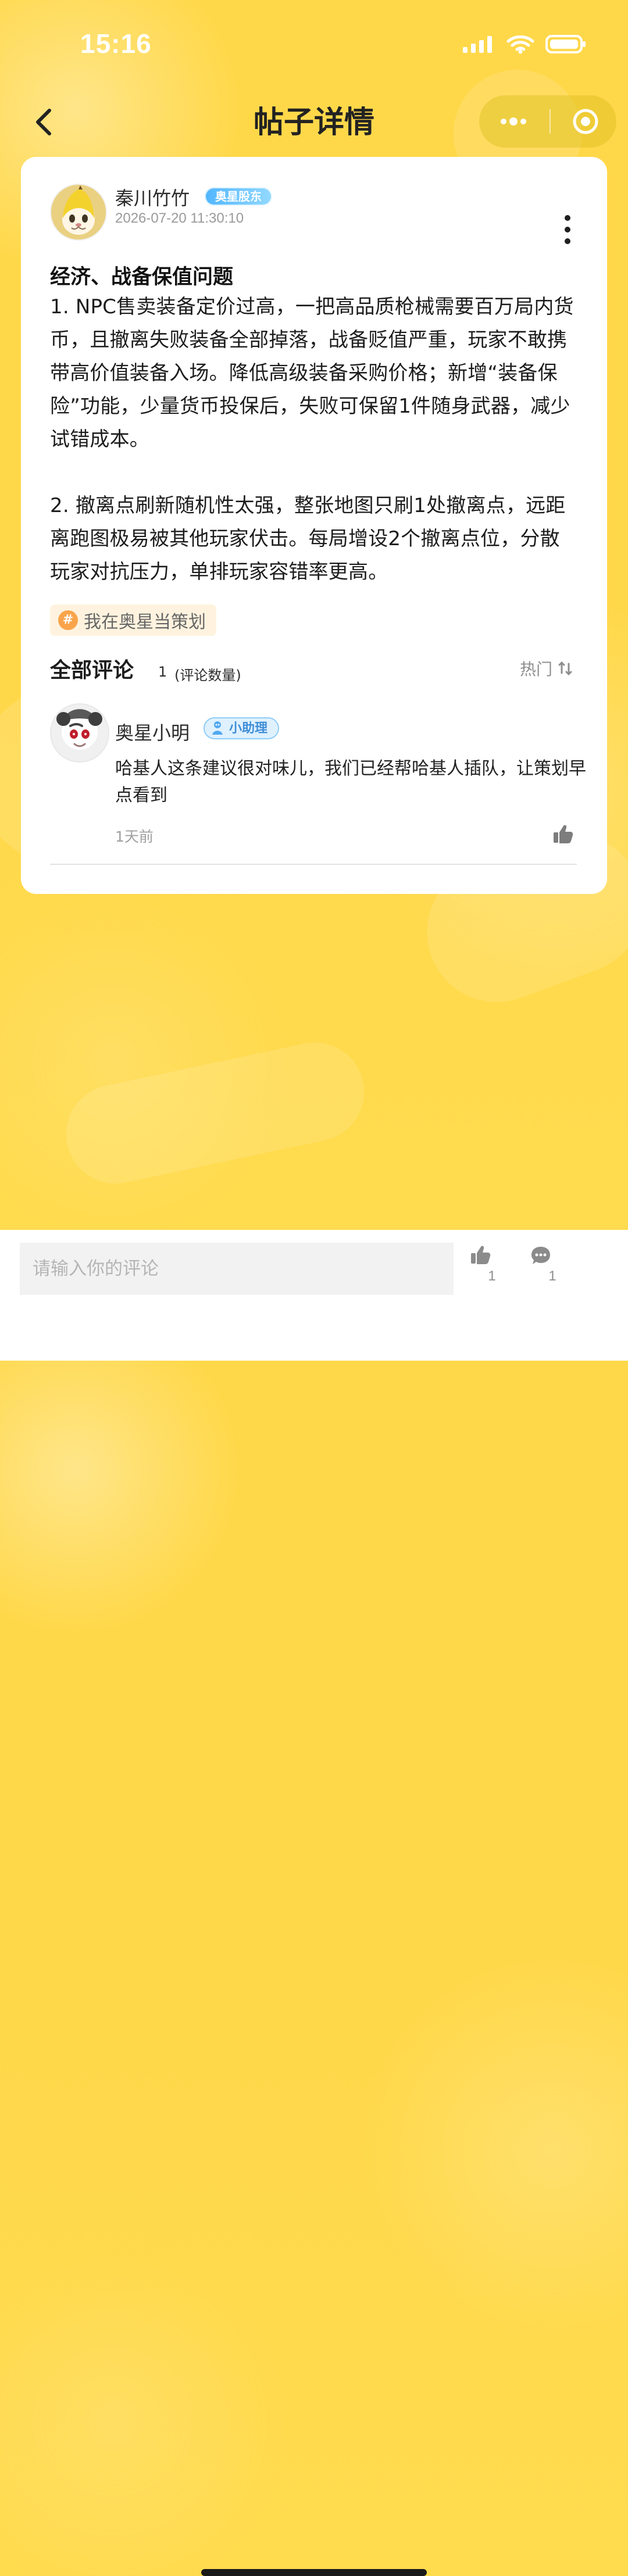 The width and height of the screenshot is (628, 2576). I want to click on status-icons, so click(524, 45).